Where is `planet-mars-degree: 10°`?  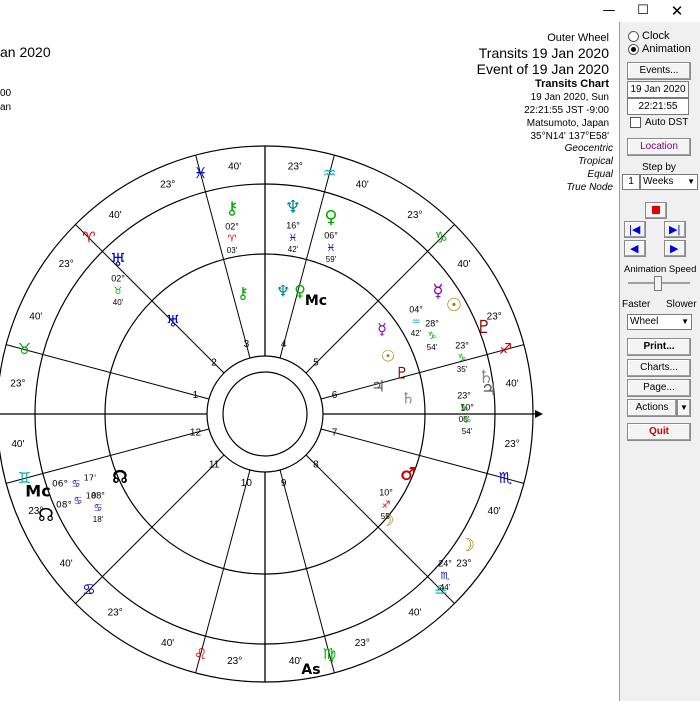 planet-mars-degree: 10° is located at coordinates (386, 492).